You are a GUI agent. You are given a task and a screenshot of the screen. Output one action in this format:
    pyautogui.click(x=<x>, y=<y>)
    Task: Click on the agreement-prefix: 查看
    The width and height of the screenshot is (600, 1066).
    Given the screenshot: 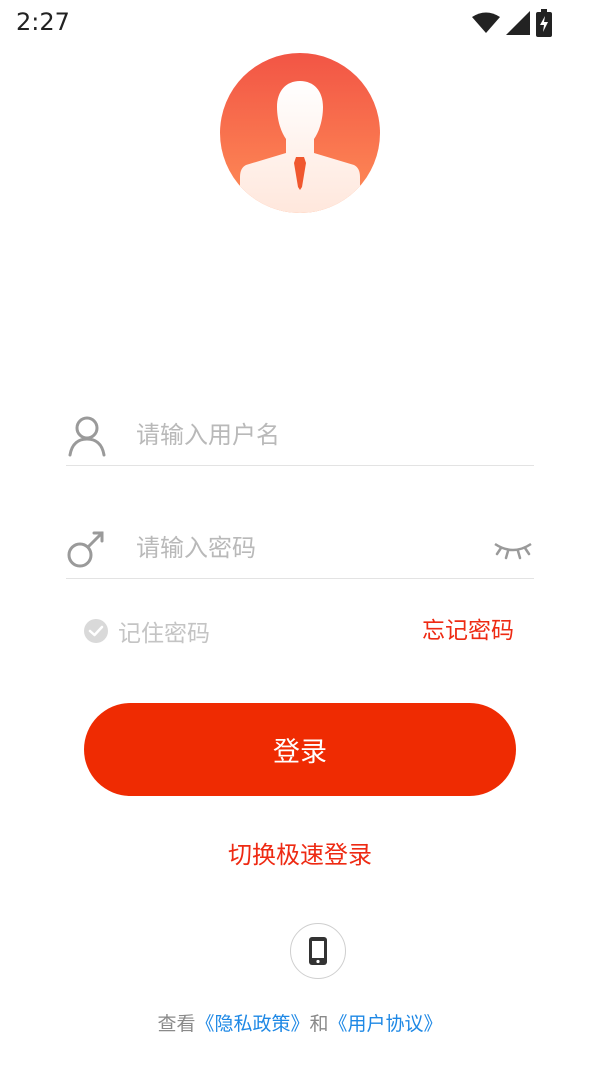 What is the action you would take?
    pyautogui.click(x=176, y=1024)
    